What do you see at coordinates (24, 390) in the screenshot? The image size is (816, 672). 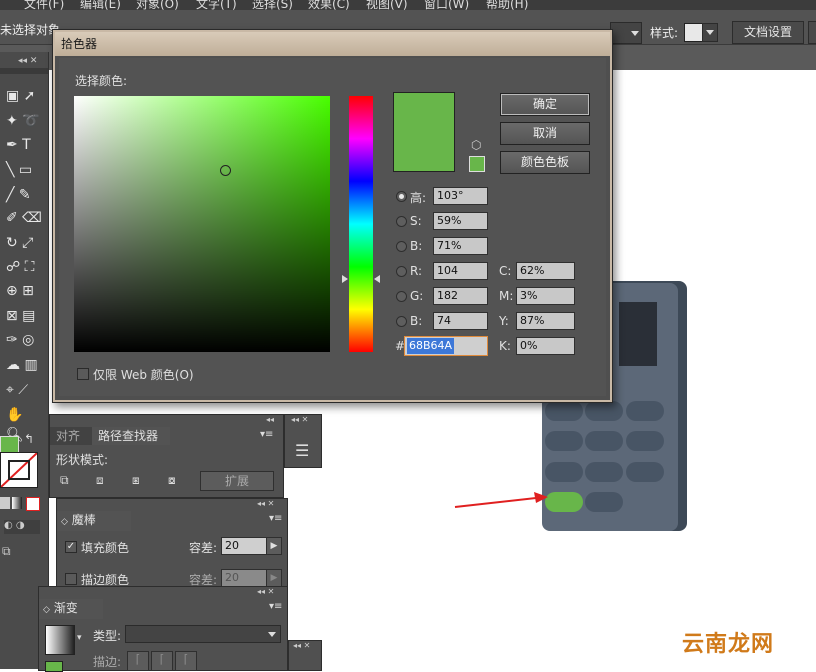 I see `slice-icon: ⌖ ⟋` at bounding box center [24, 390].